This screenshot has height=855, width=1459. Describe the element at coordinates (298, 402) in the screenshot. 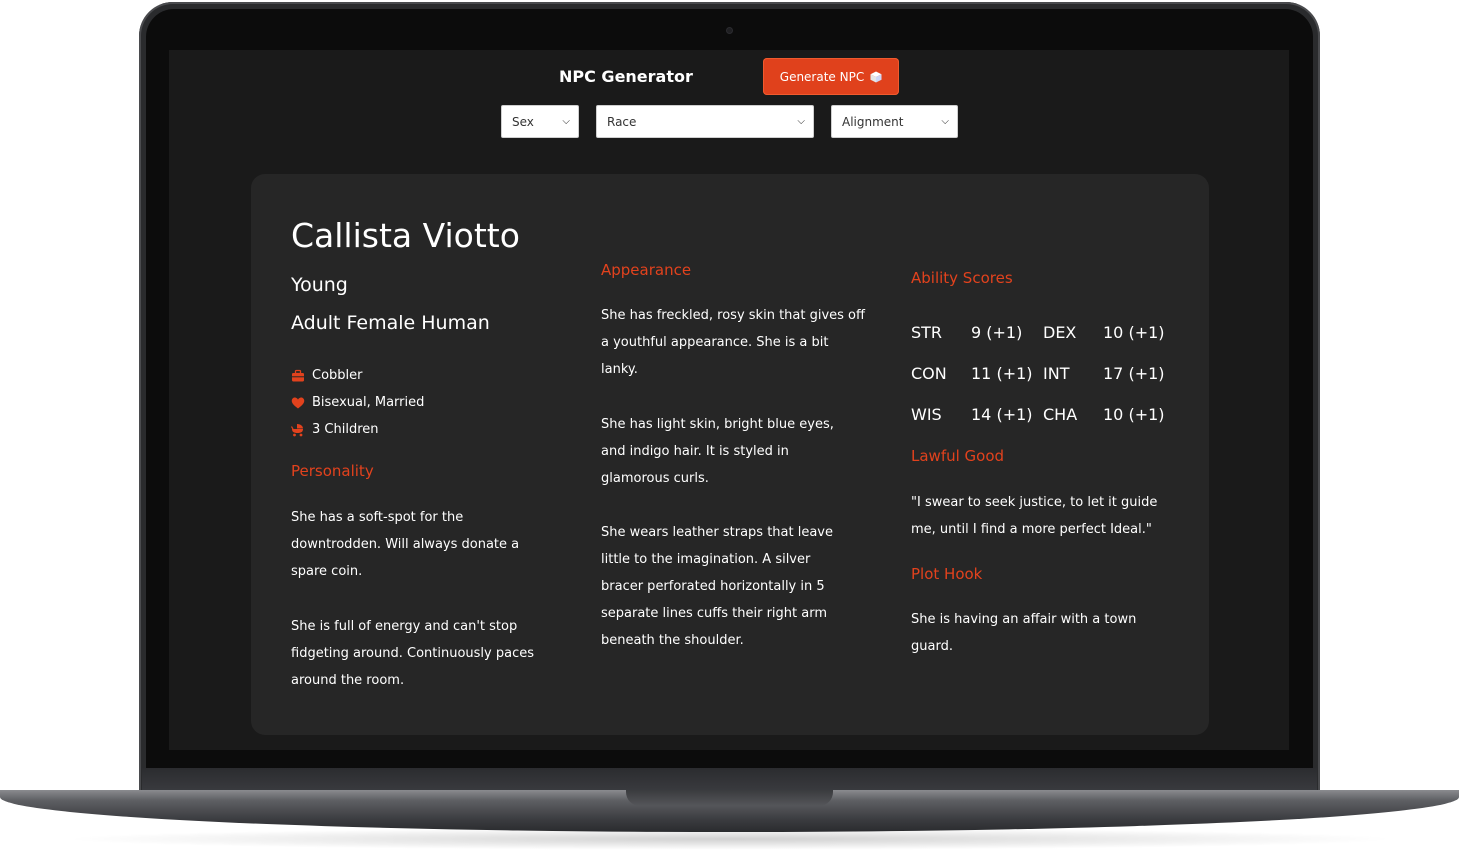

I see `heart-icon` at that location.